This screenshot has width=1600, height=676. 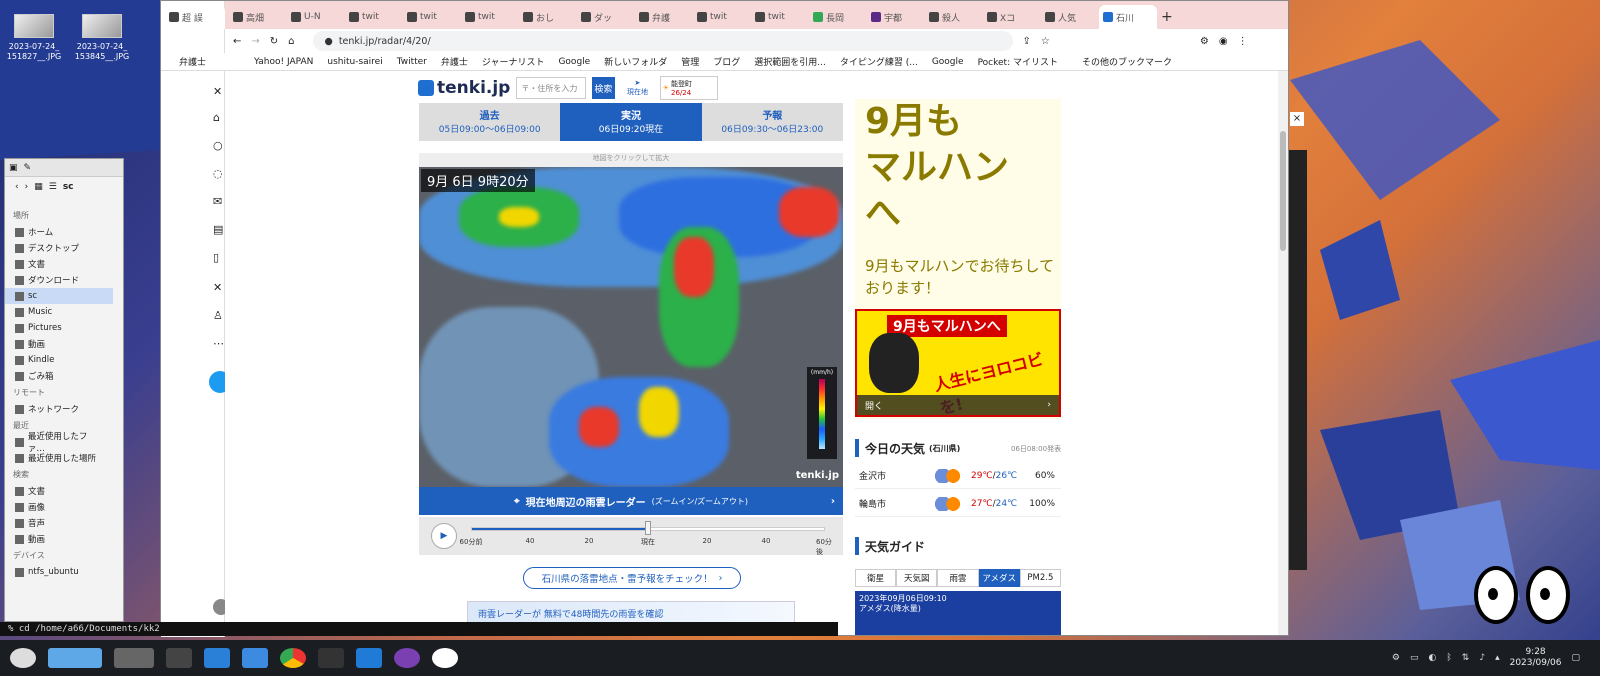 What do you see at coordinates (1448, 658) in the screenshot?
I see `bluetooth-icon: ᛒ` at bounding box center [1448, 658].